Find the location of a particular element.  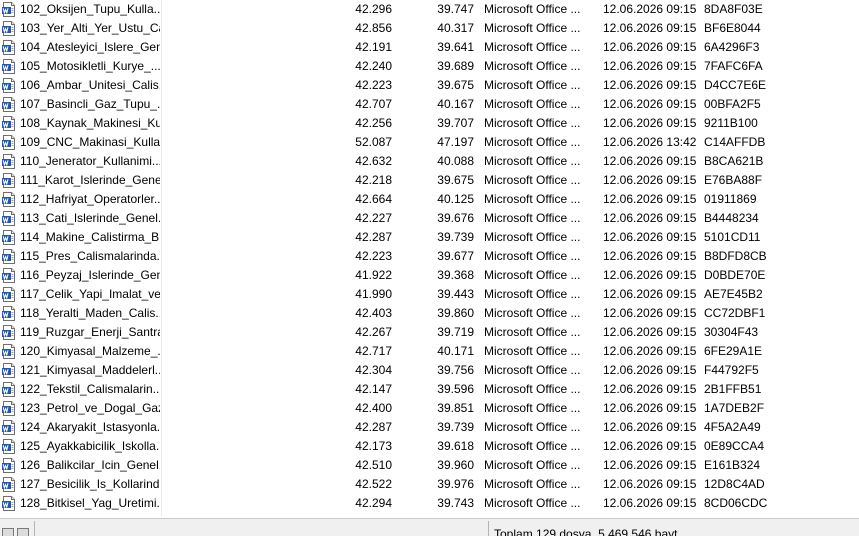

file-size: 39.596 is located at coordinates (455, 389).